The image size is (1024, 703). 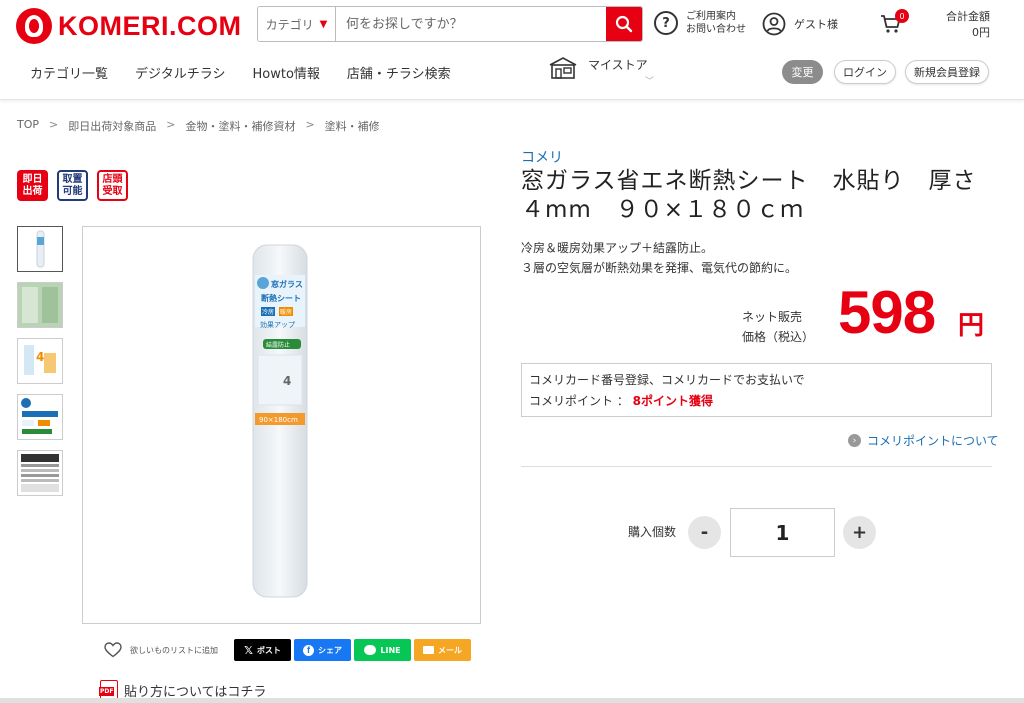 I want to click on logo-text: KOMERI.COM, so click(x=150, y=25).